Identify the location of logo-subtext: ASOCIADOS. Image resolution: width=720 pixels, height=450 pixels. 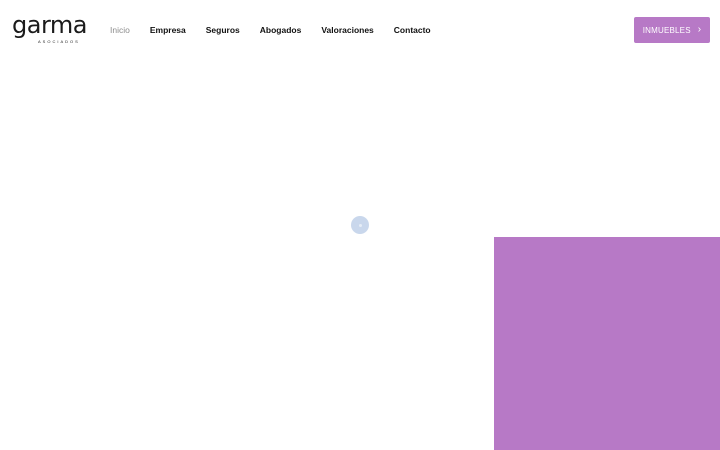
(59, 41).